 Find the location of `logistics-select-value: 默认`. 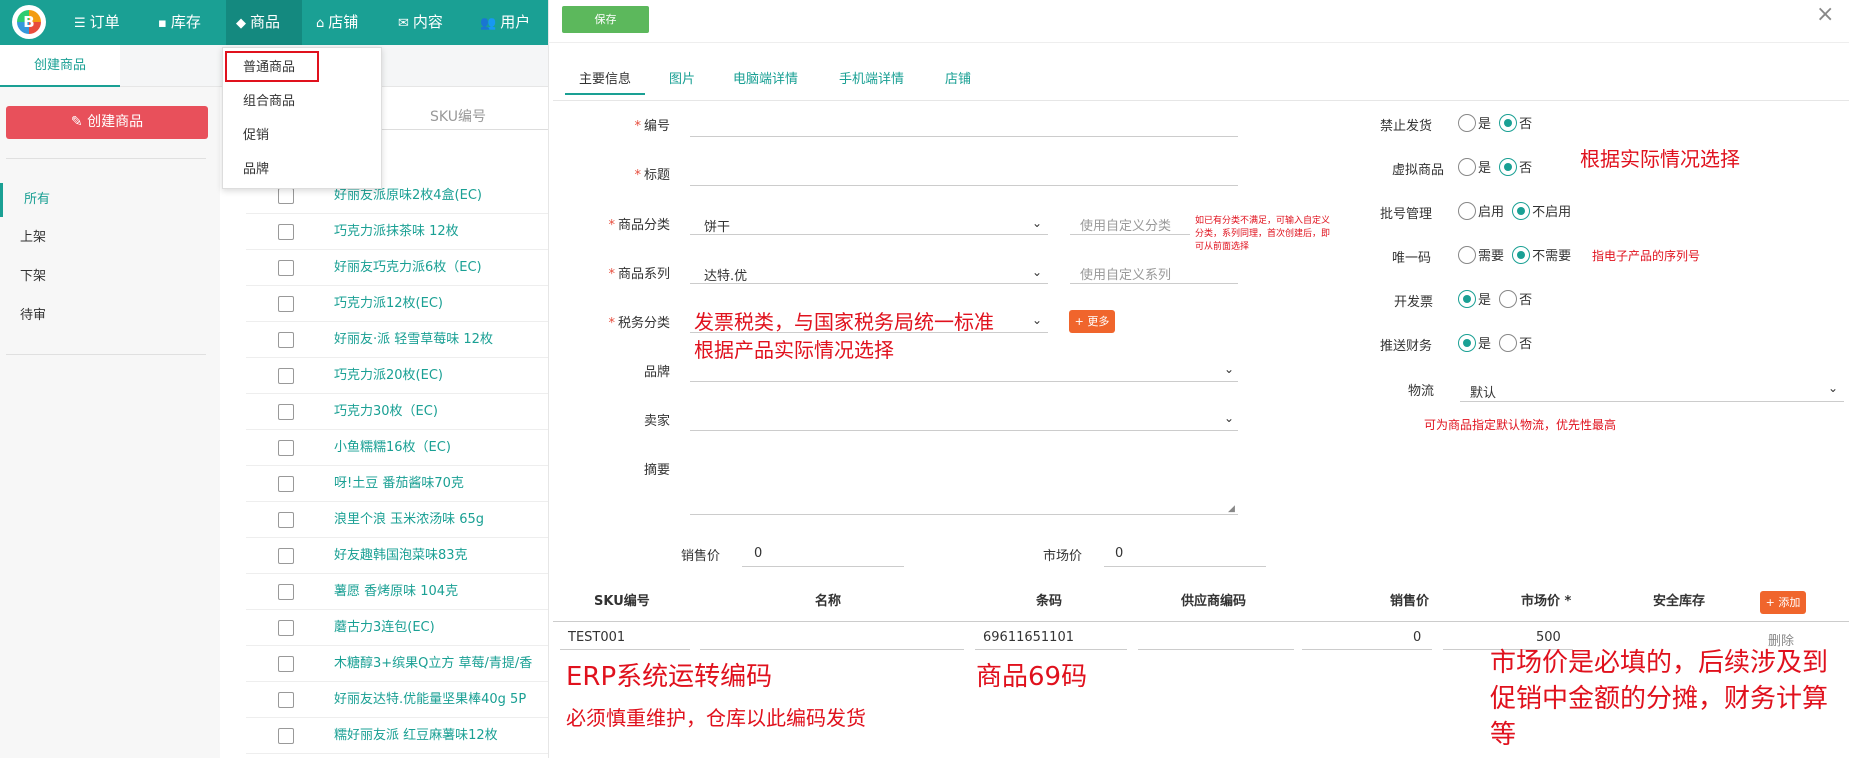

logistics-select-value: 默认 is located at coordinates (1483, 391).